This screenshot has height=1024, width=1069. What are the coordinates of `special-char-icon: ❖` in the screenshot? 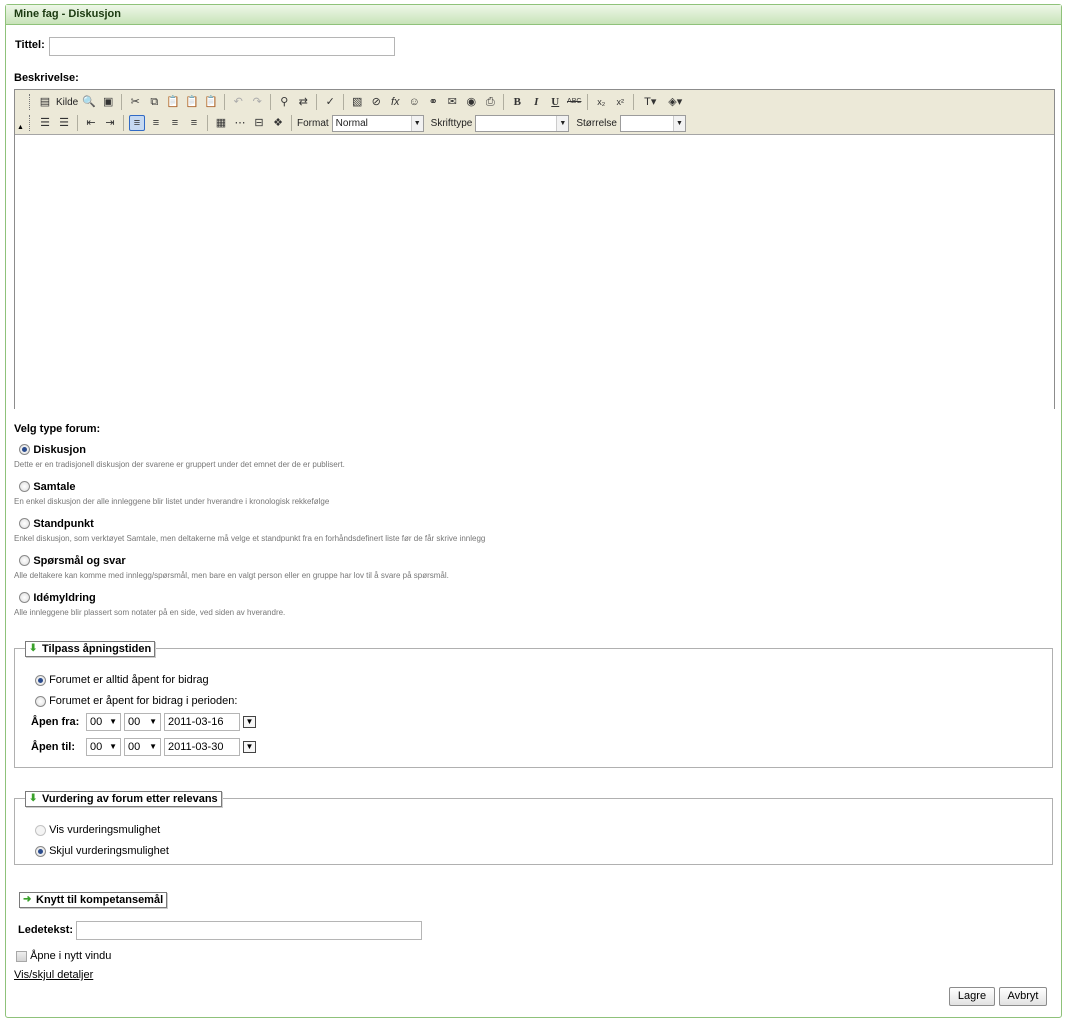 It's located at (278, 123).